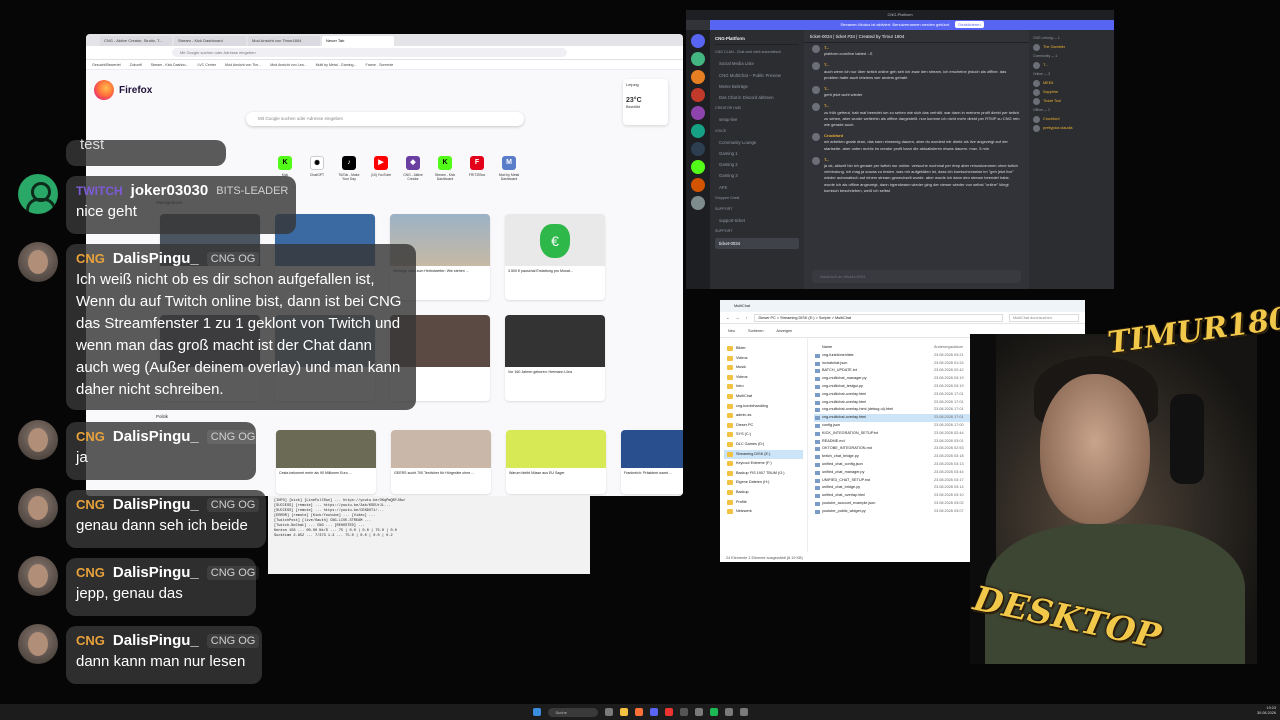 Image resolution: width=1280 pixels, height=720 pixels. I want to click on bookmark-item: Frame - Screenie, so click(380, 65).